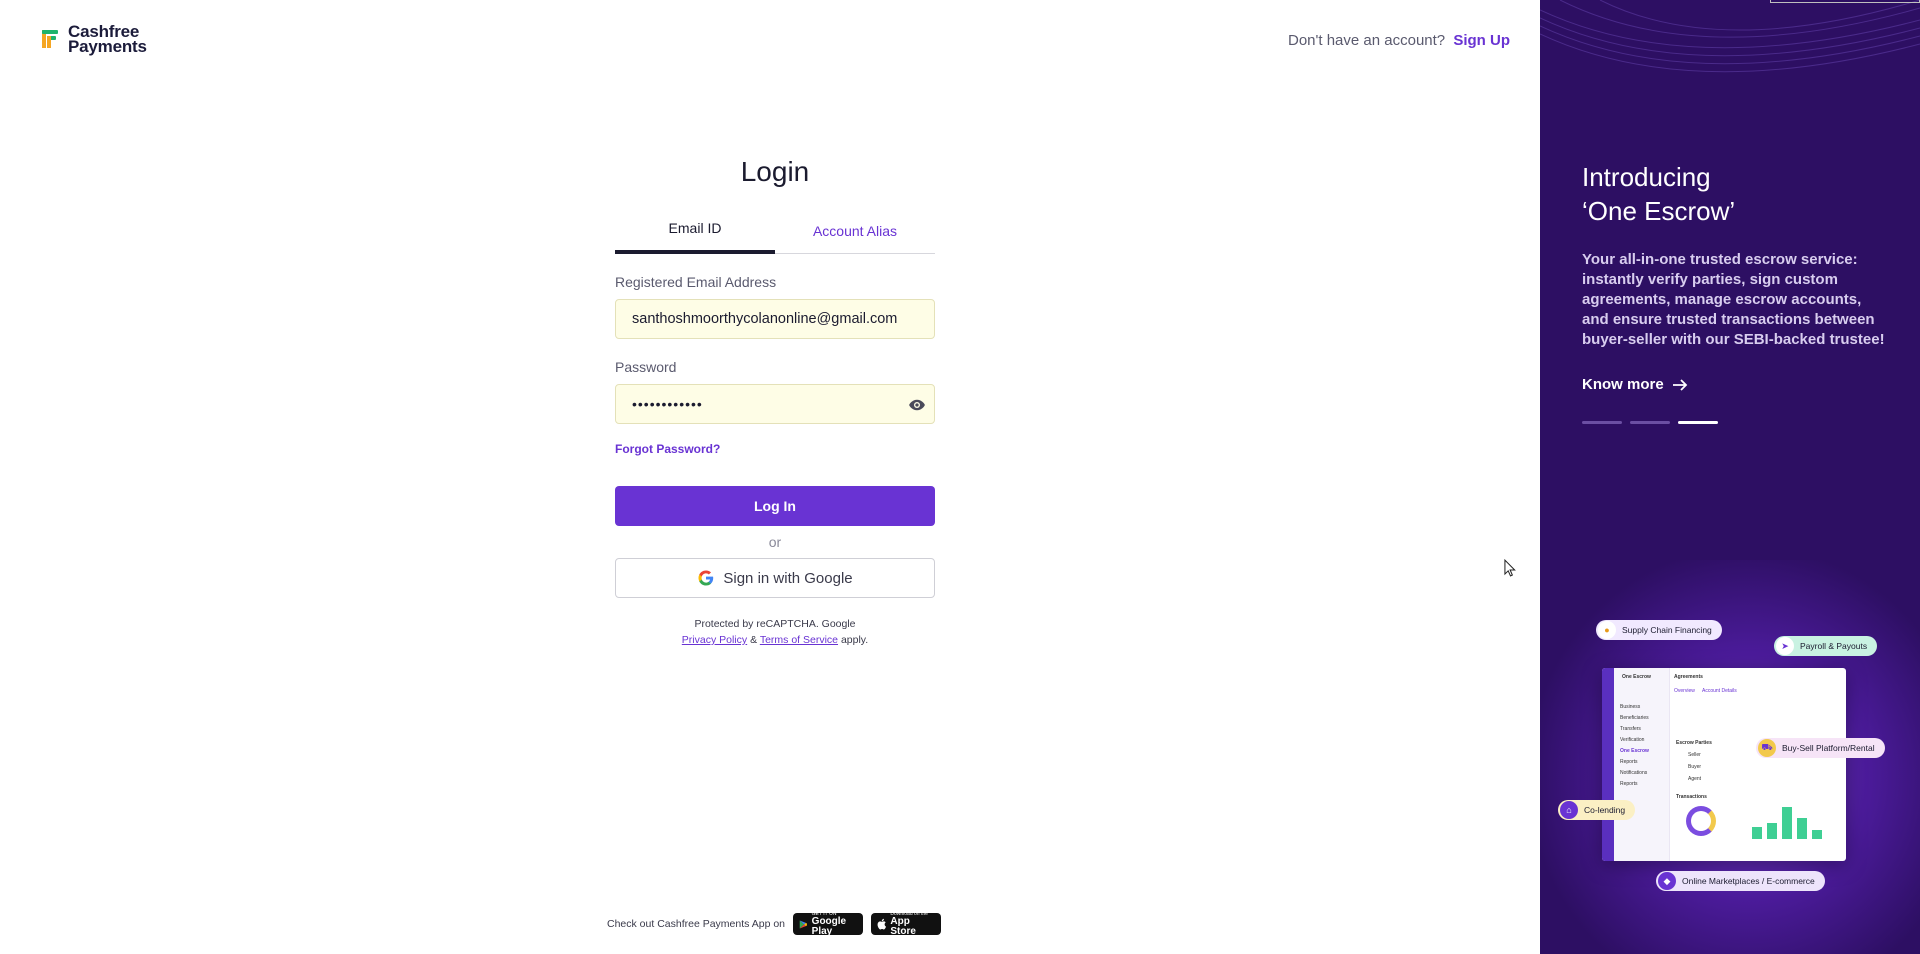 The height and width of the screenshot is (954, 1920). What do you see at coordinates (1730, 36) in the screenshot?
I see `decorative-waves` at bounding box center [1730, 36].